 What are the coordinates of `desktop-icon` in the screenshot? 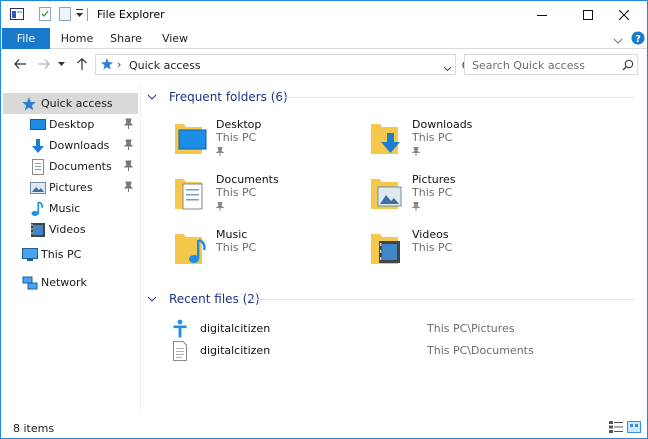 It's located at (38, 125).